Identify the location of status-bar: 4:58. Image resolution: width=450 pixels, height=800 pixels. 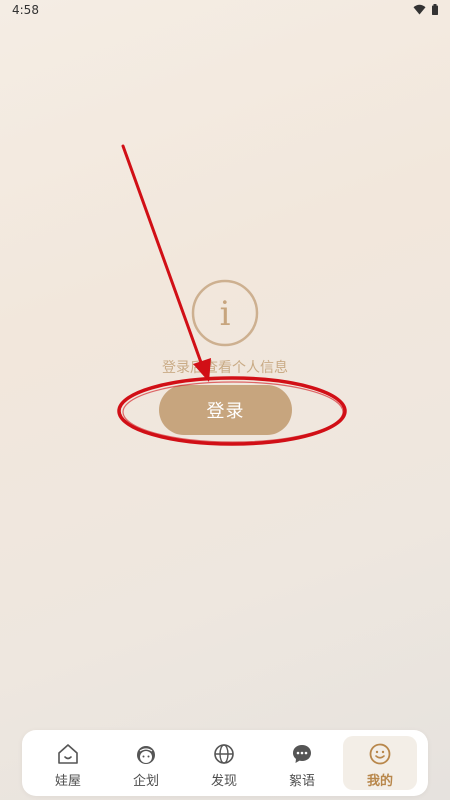
(225, 11).